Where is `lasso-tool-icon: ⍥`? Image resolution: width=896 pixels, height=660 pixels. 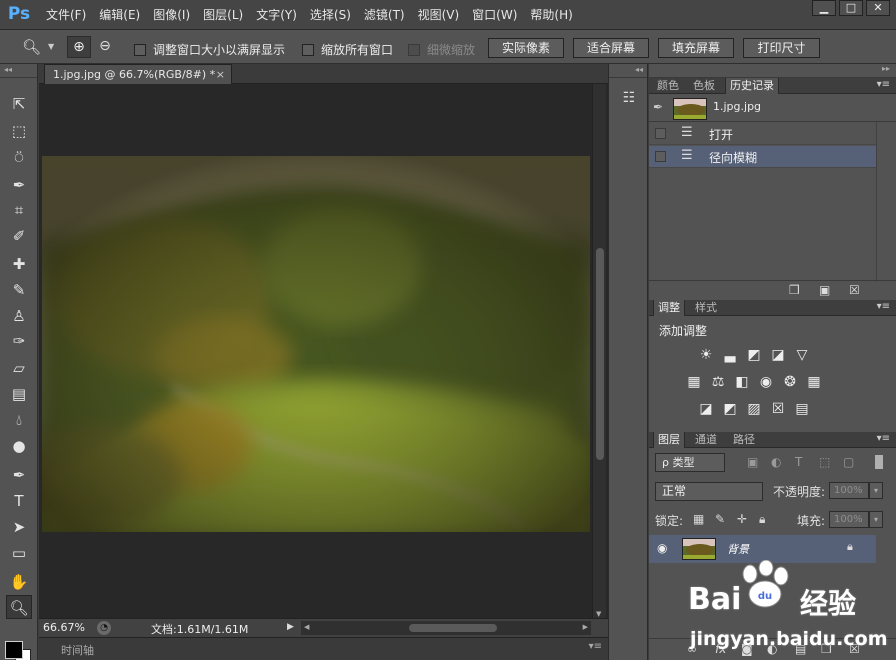
lasso-tool-icon: ⍥ is located at coordinates (19, 158).